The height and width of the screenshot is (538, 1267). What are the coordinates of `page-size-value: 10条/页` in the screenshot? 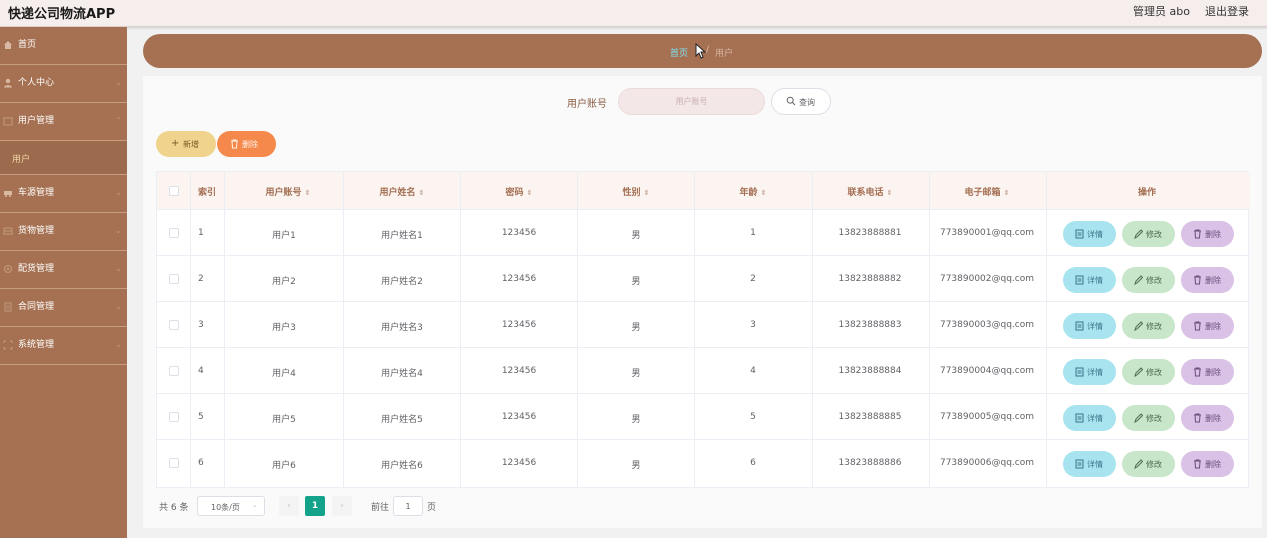 It's located at (225, 507).